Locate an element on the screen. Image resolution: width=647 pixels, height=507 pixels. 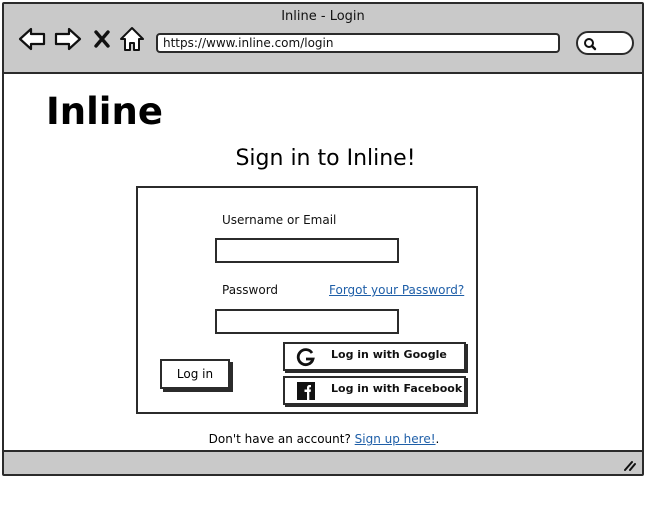
status-bar is located at coordinates (323, 462).